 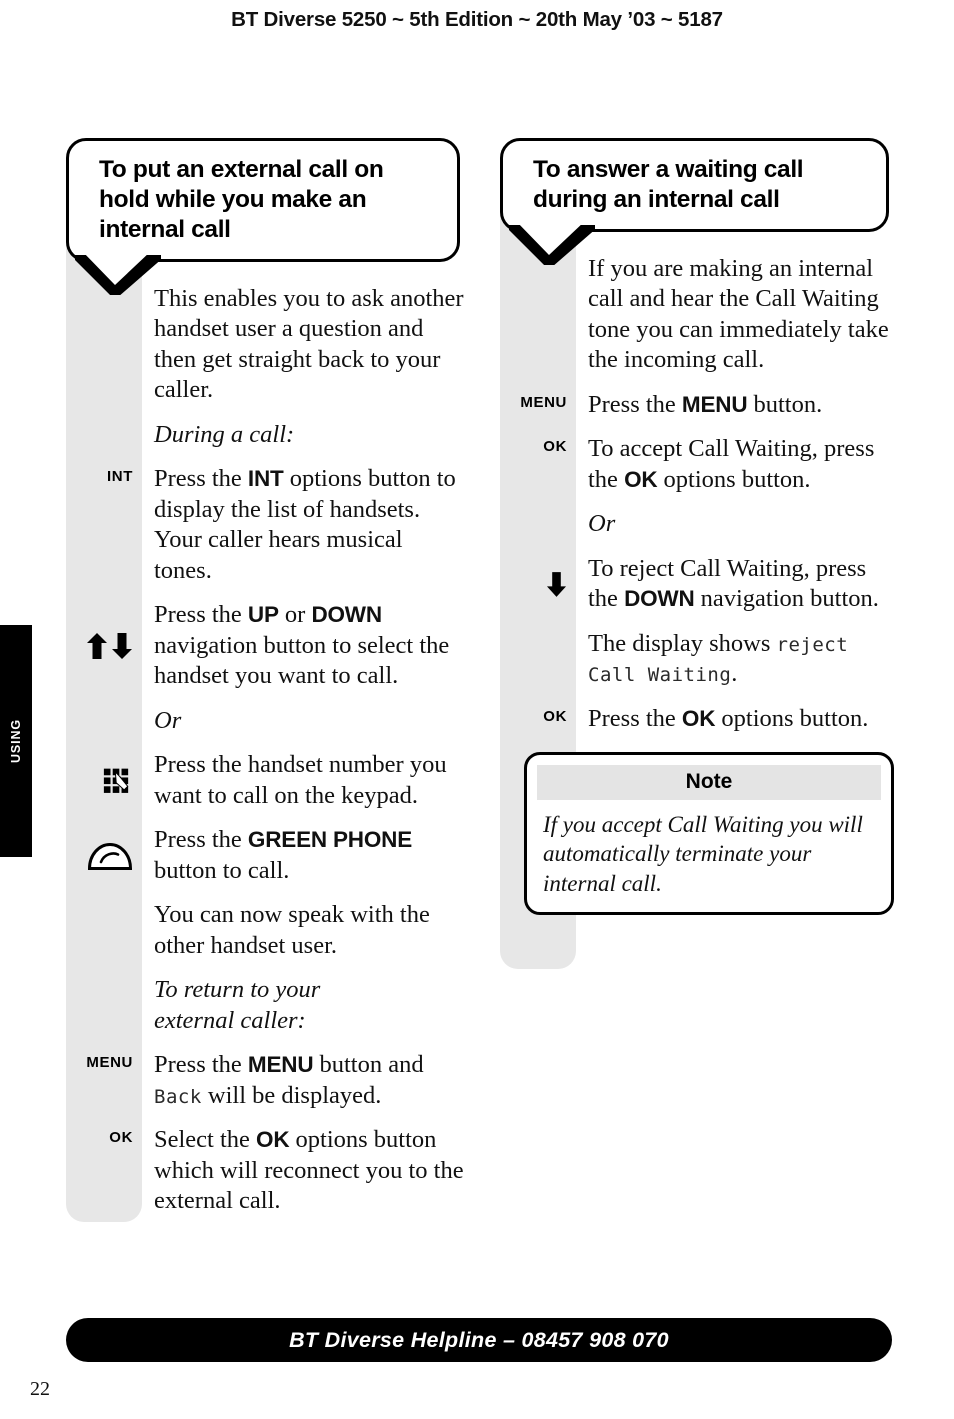 I want to click on step-text: Press the MENU button., so click(x=705, y=404).